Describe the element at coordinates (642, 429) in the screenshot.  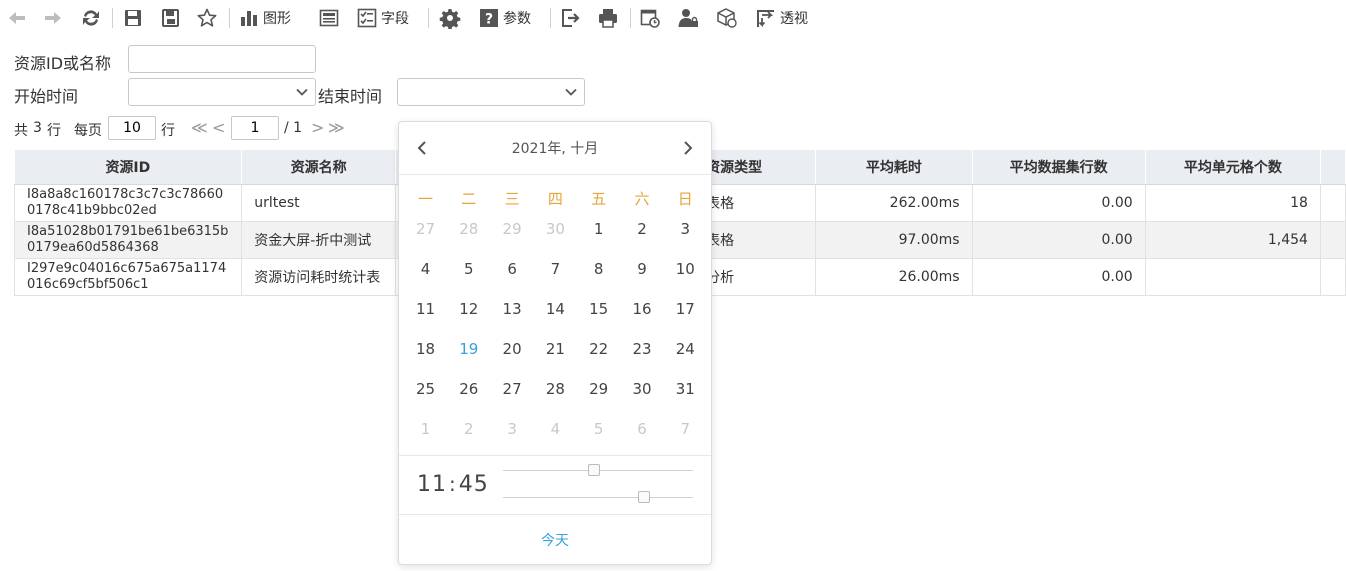
I see `calendar-day-outside: 6` at that location.